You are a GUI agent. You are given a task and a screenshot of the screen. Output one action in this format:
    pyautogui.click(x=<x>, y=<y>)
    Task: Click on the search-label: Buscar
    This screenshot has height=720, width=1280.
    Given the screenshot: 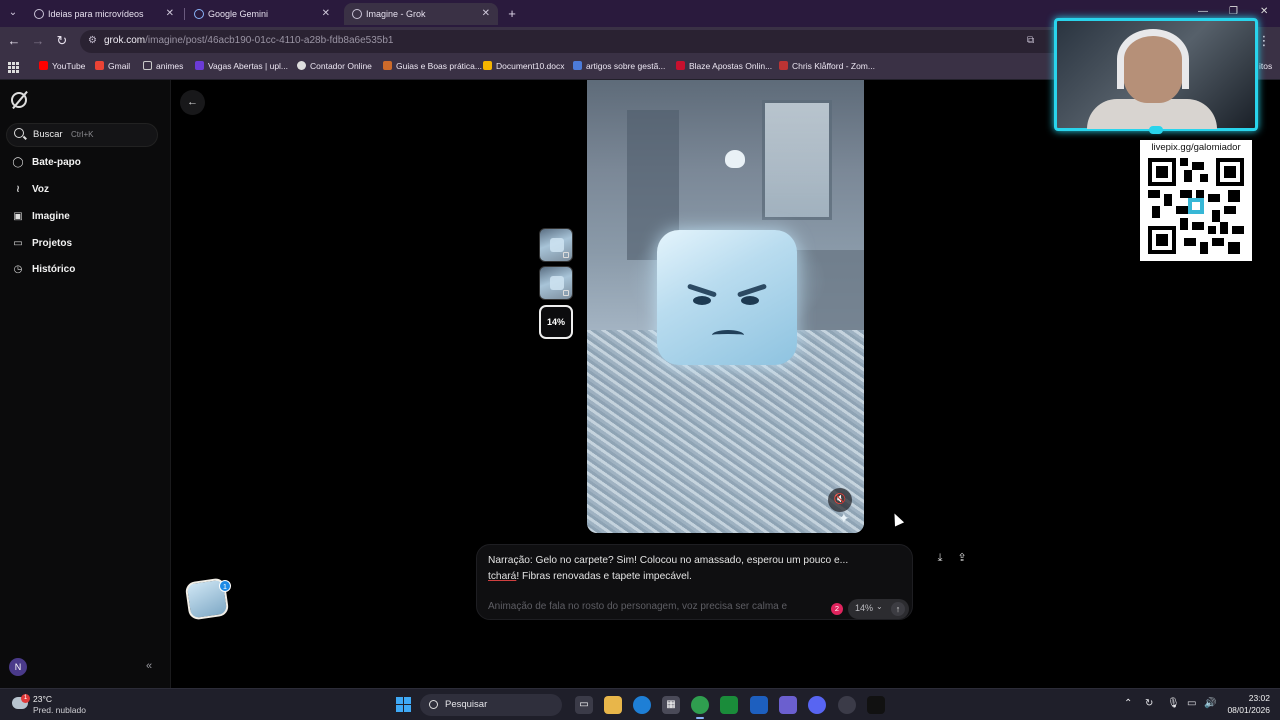 What is the action you would take?
    pyautogui.click(x=48, y=134)
    